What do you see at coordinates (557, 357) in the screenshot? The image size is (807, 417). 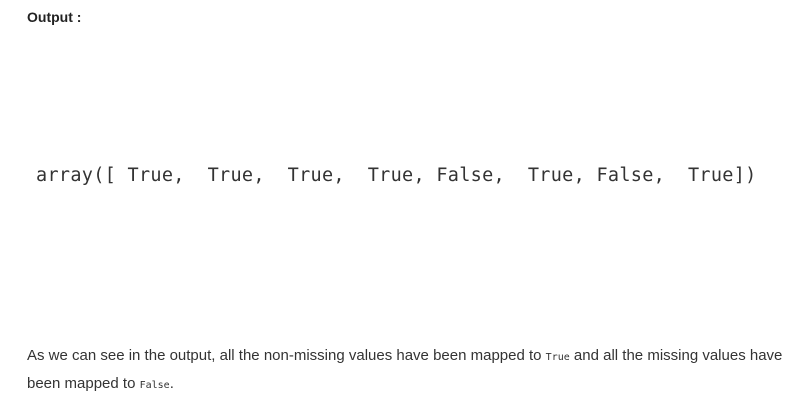 I see `inline-code-true: True` at bounding box center [557, 357].